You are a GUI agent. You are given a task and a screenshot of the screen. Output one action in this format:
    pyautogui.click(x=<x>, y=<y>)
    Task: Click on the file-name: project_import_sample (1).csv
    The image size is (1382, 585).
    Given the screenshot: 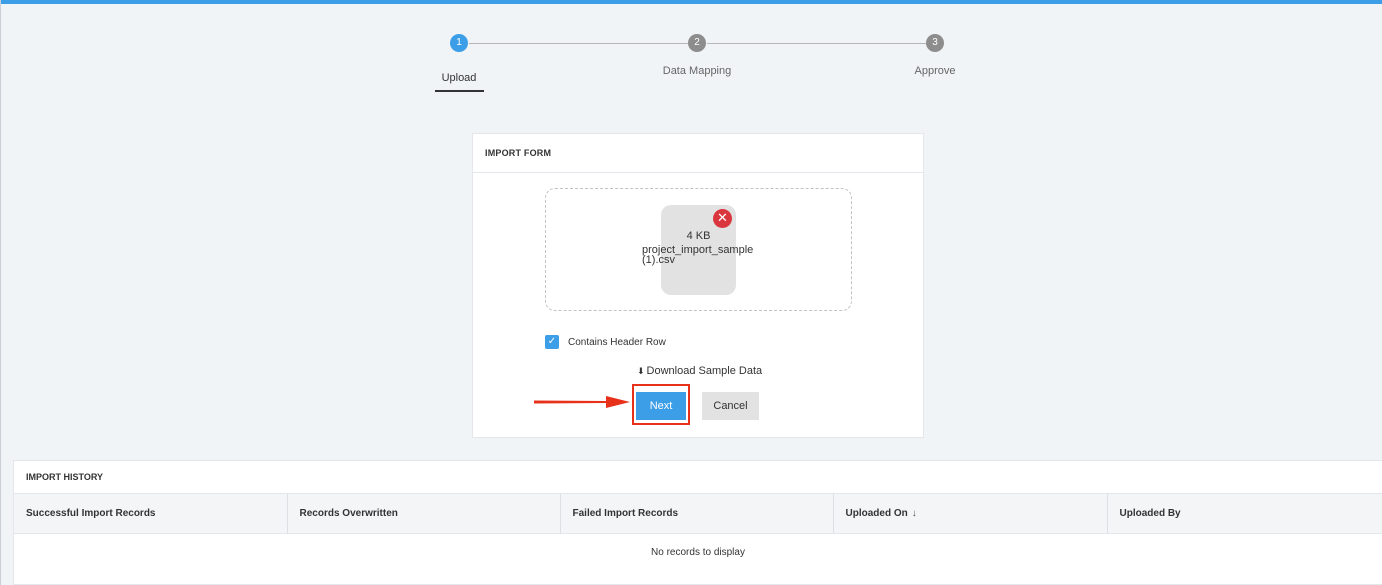 What is the action you would take?
    pyautogui.click(x=698, y=255)
    